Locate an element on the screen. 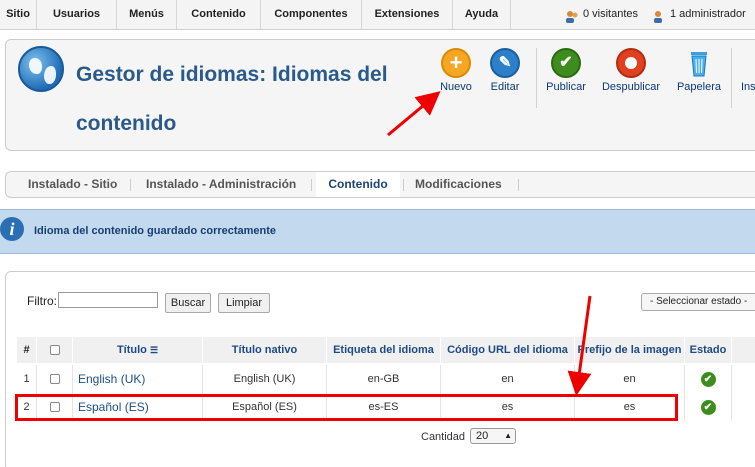 The width and height of the screenshot is (755, 467). visitors-text: 0 visitantes is located at coordinates (611, 14).